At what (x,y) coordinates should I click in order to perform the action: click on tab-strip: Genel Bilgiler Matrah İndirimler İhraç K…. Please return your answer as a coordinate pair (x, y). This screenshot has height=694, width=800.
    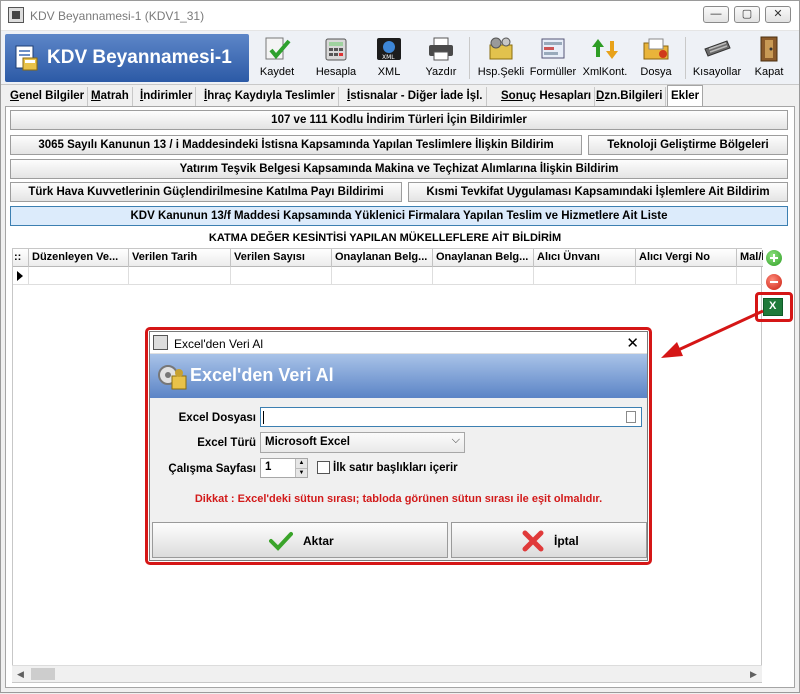
    Looking at the image, I should click on (400, 96).